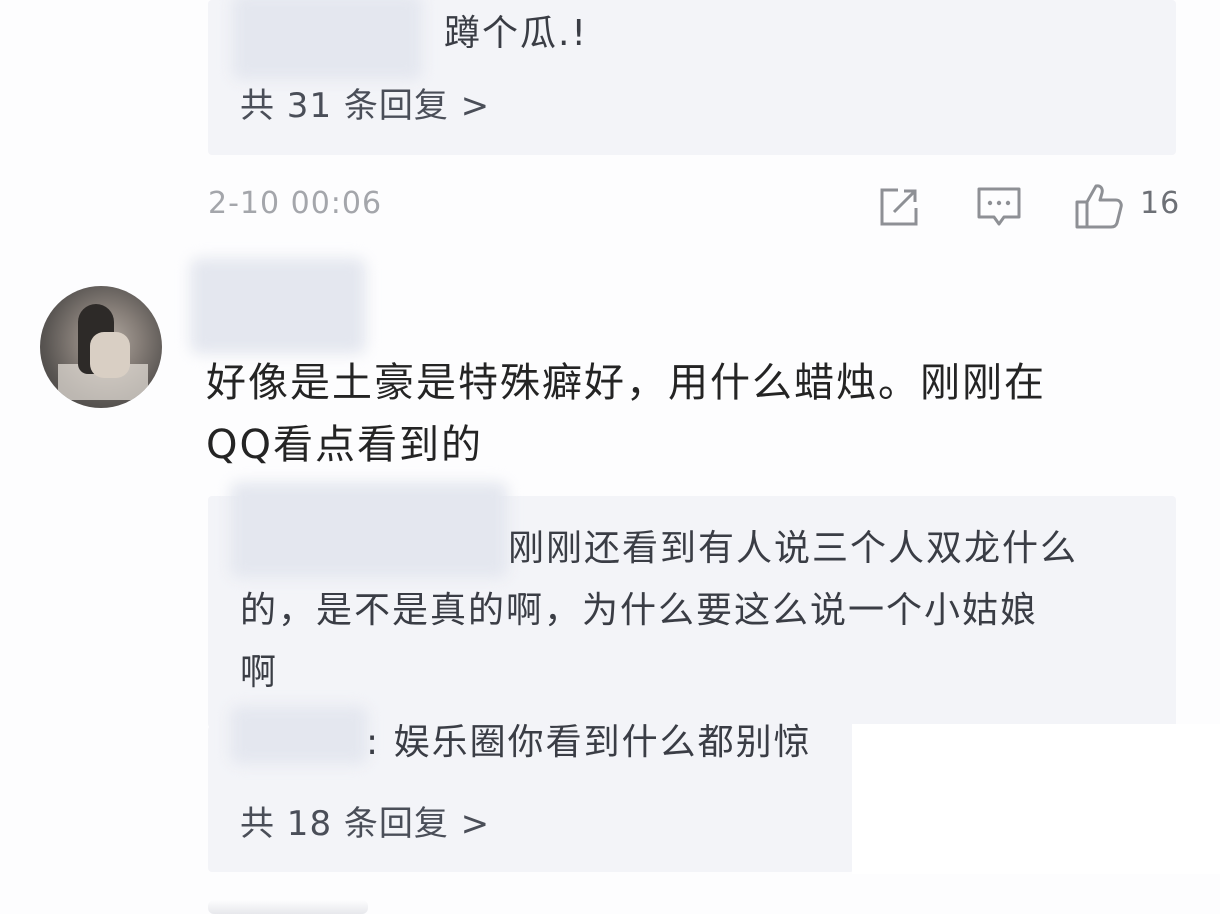  Describe the element at coordinates (365, 820) in the screenshot. I see `more-replies-link: 共 18 条回复 >` at that location.